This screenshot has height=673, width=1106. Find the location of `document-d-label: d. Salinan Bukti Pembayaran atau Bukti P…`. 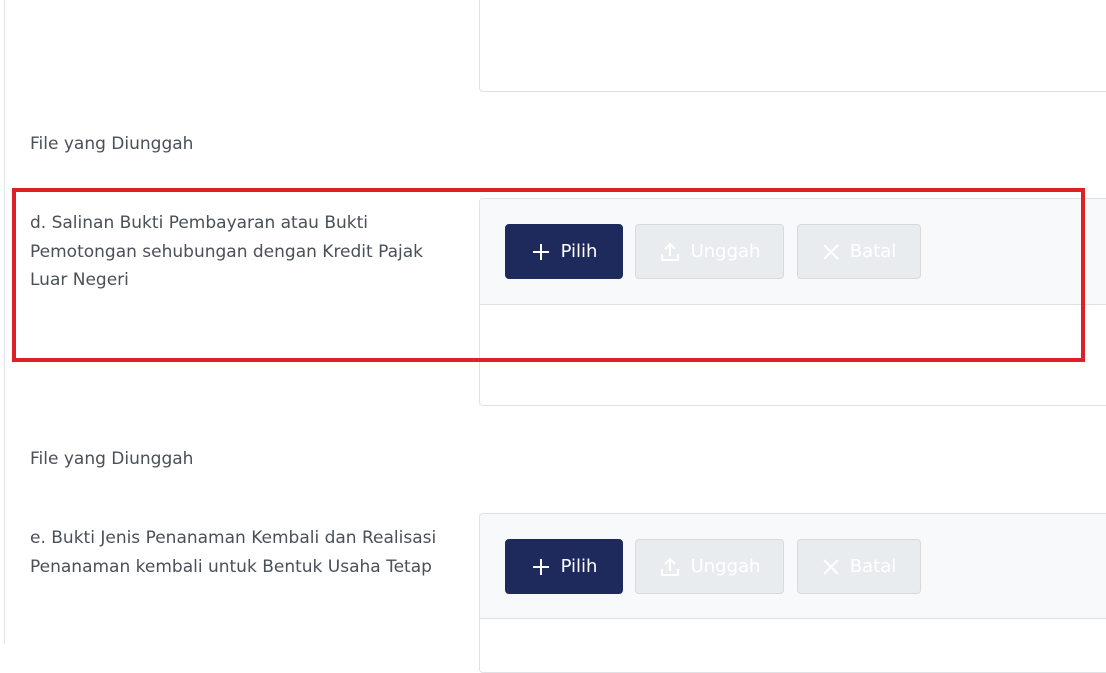

document-d-label: d. Salinan Bukti Pembayaran atau Bukti P… is located at coordinates (226, 251).